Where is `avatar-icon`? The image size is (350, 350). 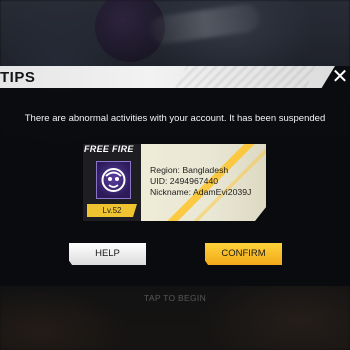
avatar-icon is located at coordinates (113, 180).